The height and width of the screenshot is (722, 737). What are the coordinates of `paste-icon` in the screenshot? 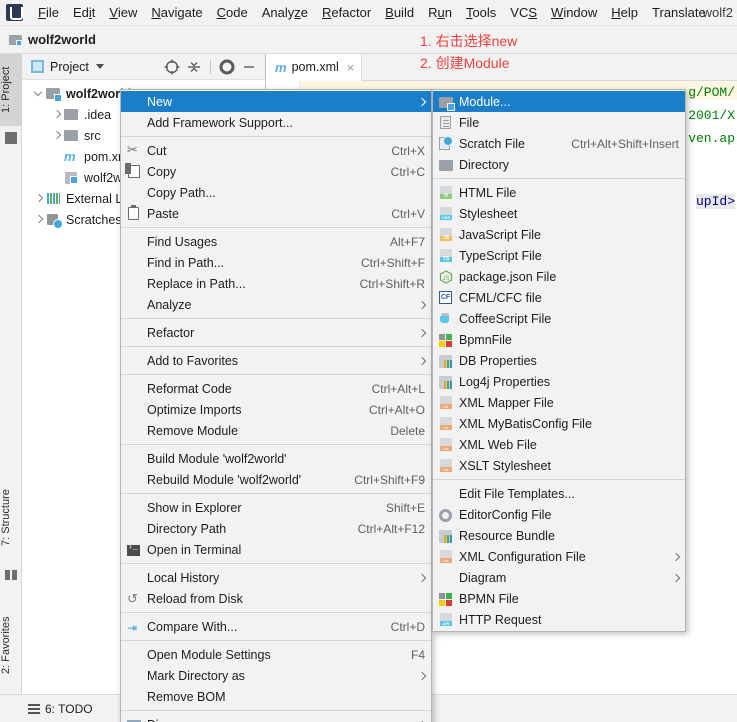 It's located at (134, 213).